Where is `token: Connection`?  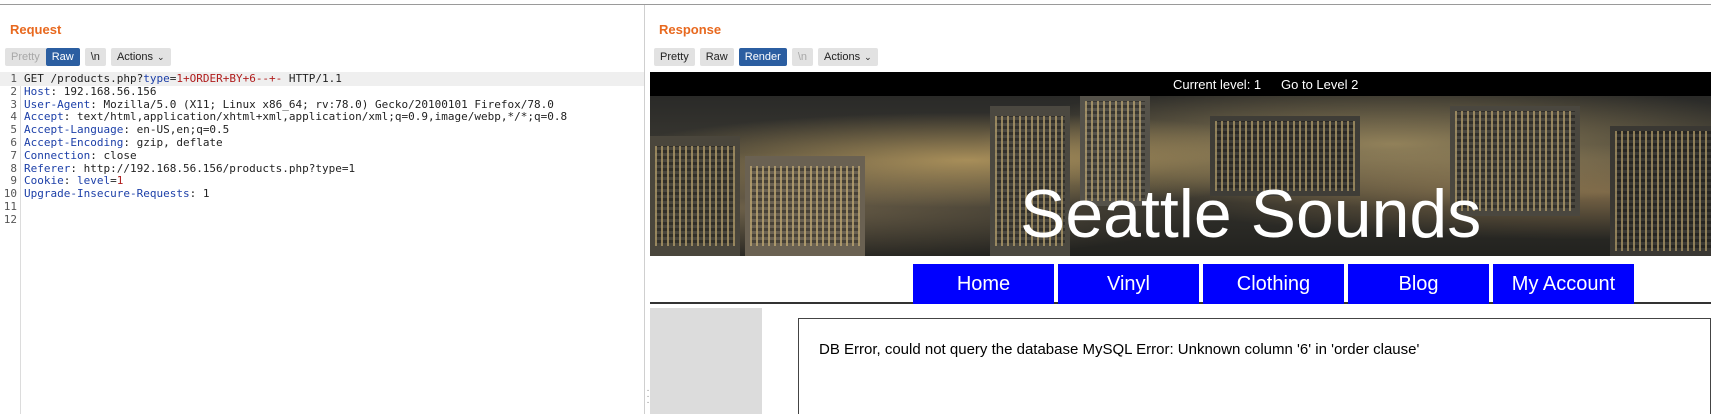
token: Connection is located at coordinates (57, 155).